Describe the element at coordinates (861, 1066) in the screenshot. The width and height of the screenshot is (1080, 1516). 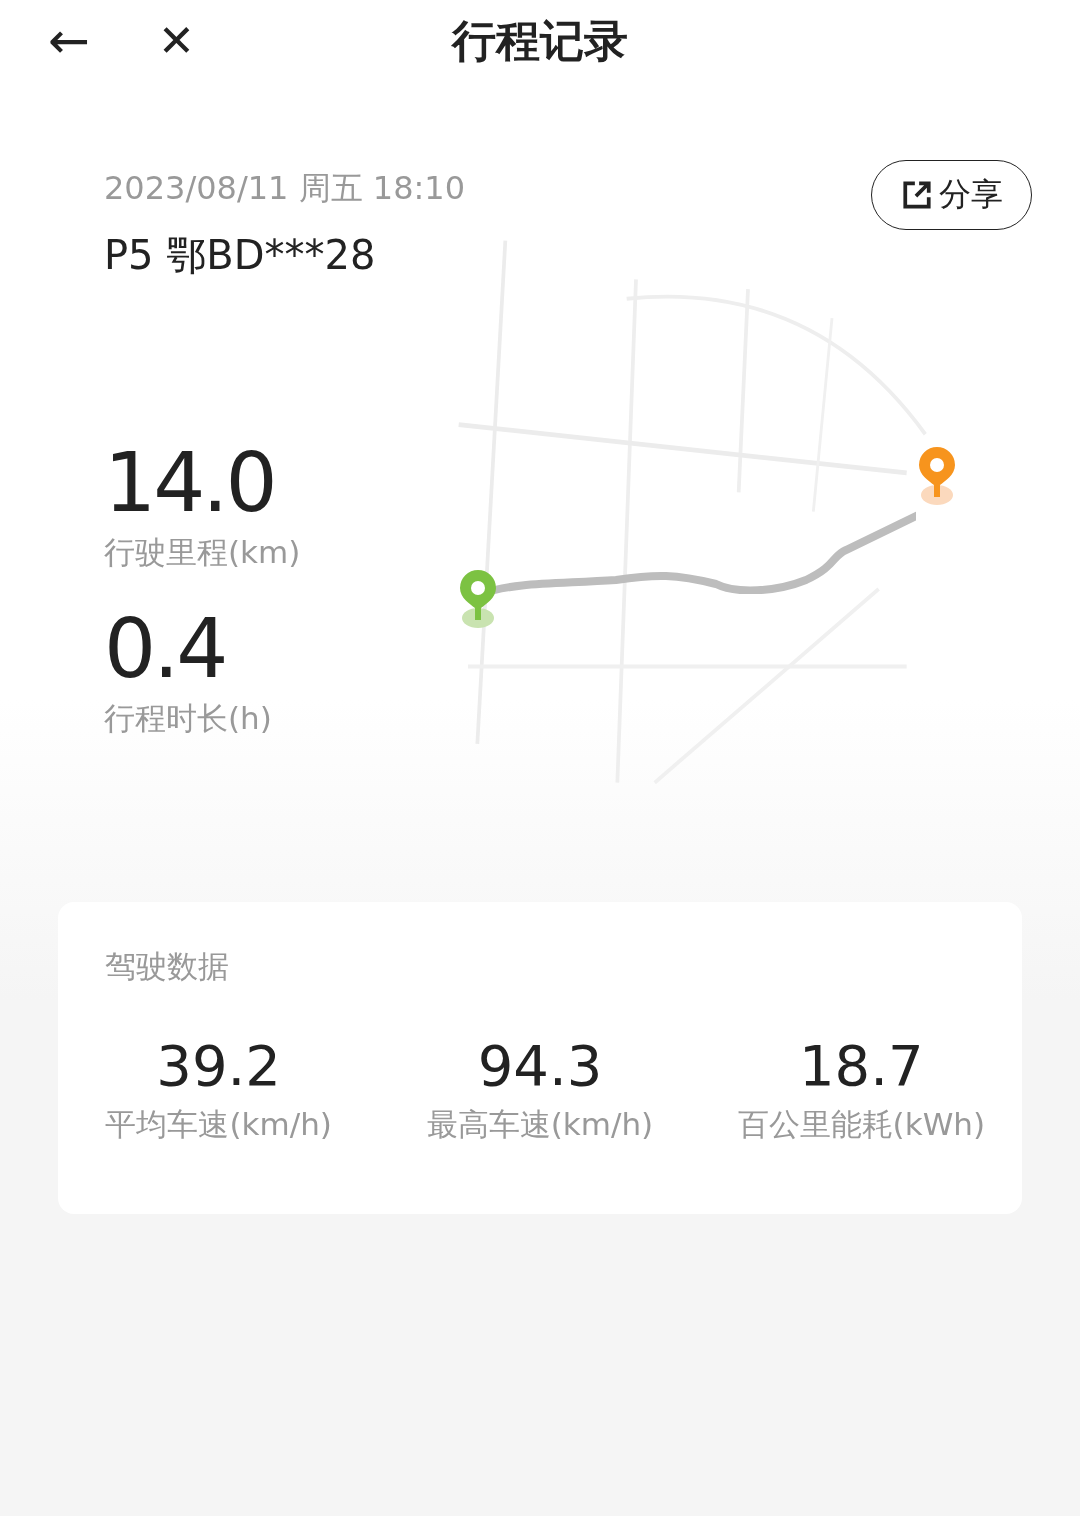
I see `metric-value: 18.7` at that location.